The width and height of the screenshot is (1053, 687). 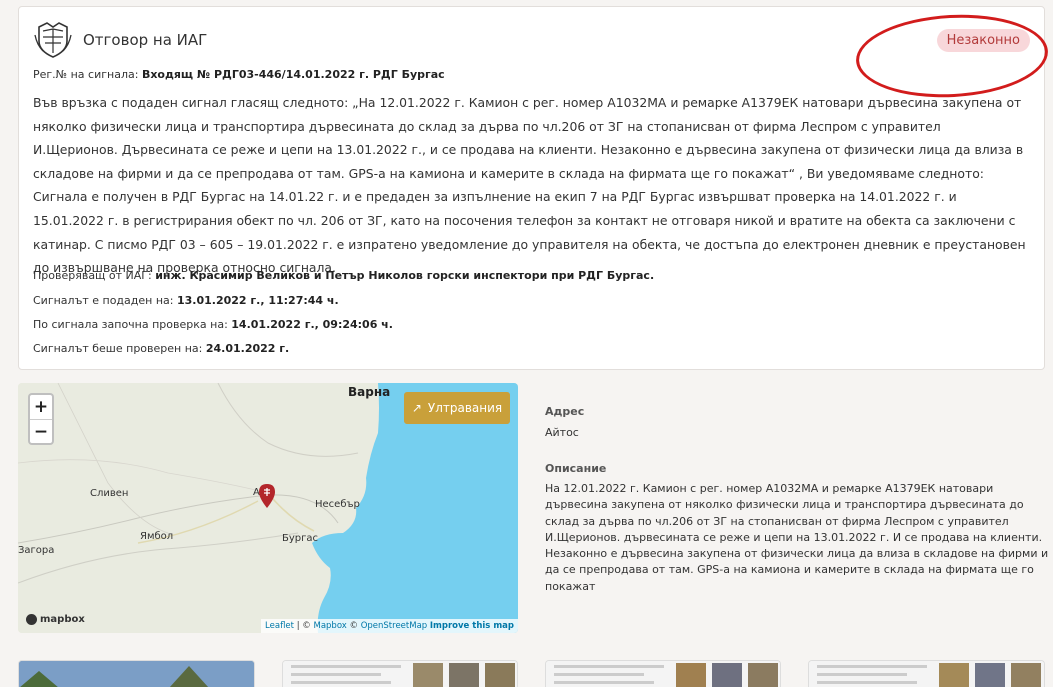 I want to click on zoom-out-button: −, so click(x=41, y=431).